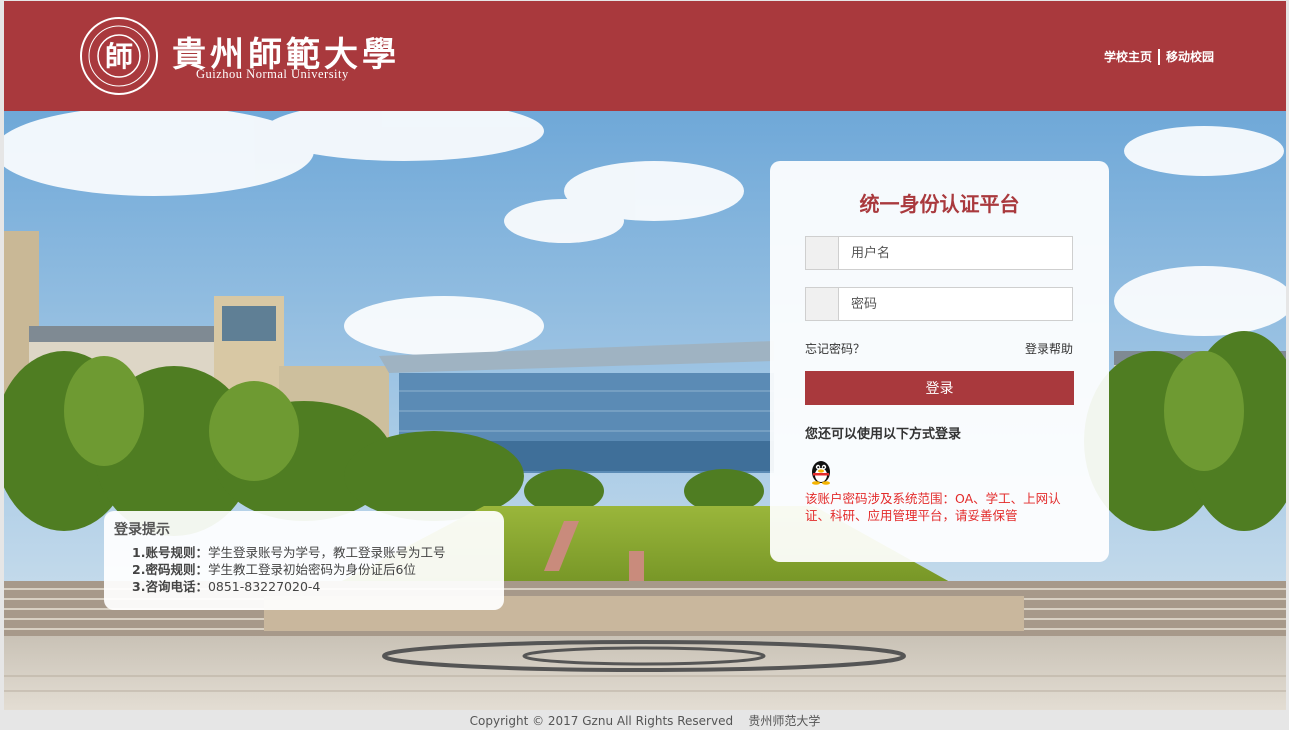 Image resolution: width=1289 pixels, height=730 pixels. I want to click on seal-character: 師, so click(119, 56).